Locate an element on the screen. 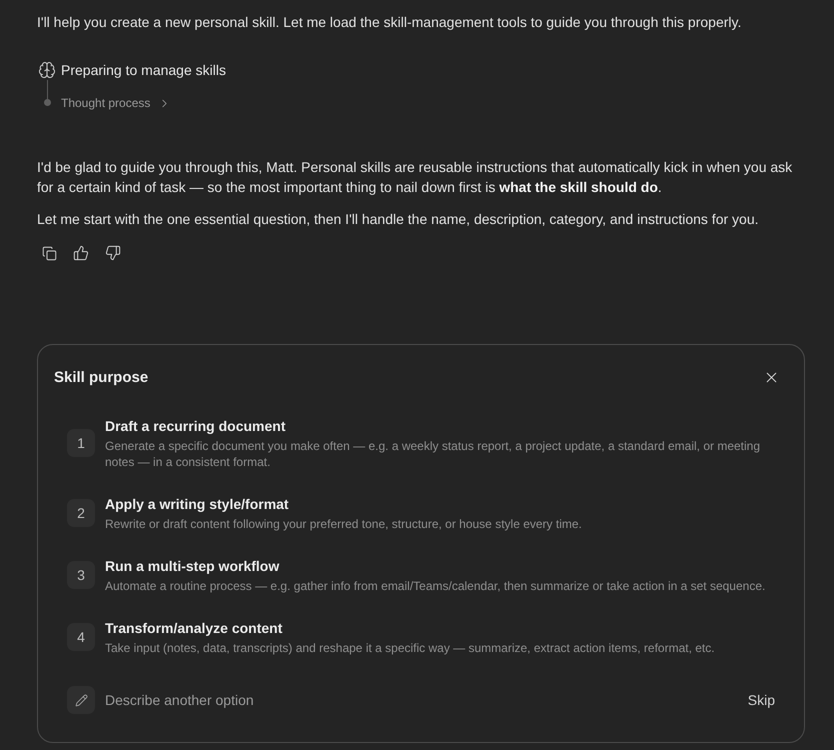 This screenshot has height=750, width=834. option-number: 4 is located at coordinates (81, 637).